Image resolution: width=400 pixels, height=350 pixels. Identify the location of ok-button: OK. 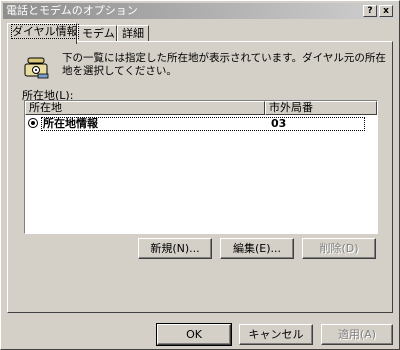
(194, 334).